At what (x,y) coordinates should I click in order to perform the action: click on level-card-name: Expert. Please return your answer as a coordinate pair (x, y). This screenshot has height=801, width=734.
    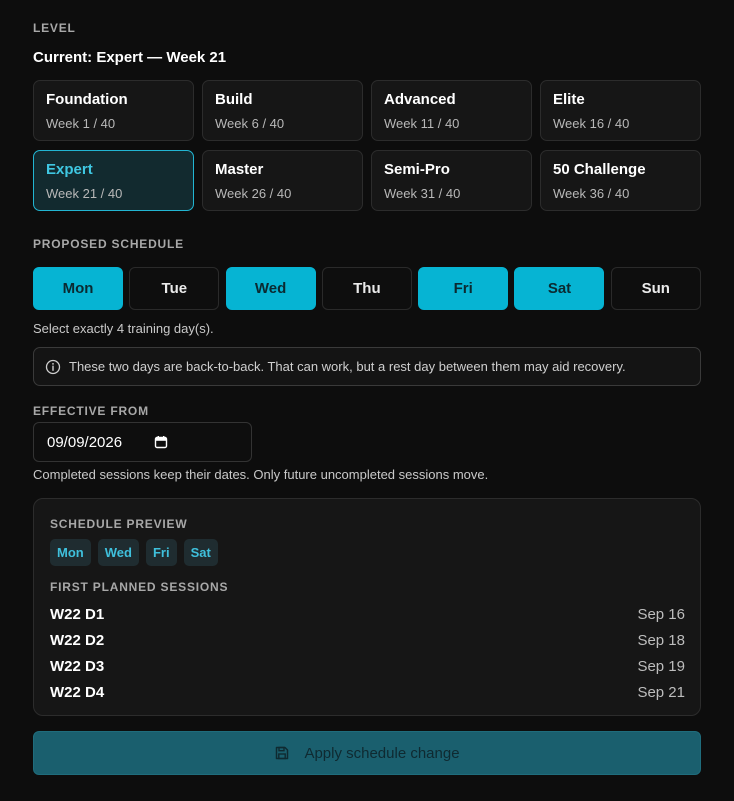
    Looking at the image, I should click on (69, 169).